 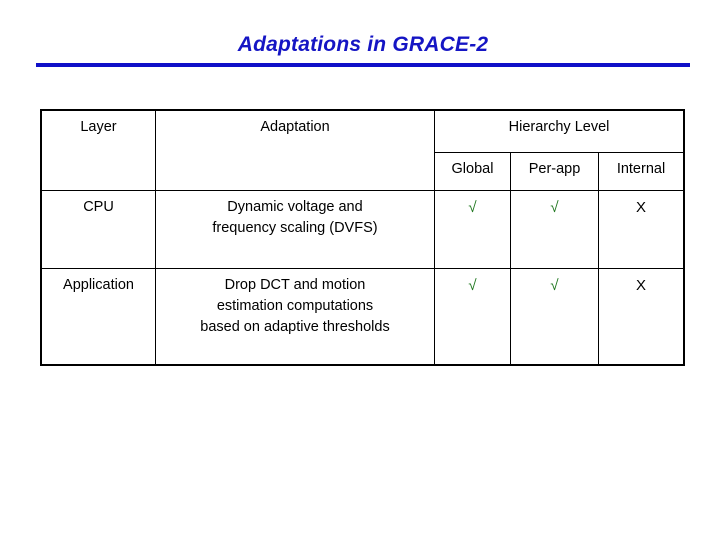 I want to click on cell-per-app-cpu: √, so click(x=554, y=229).